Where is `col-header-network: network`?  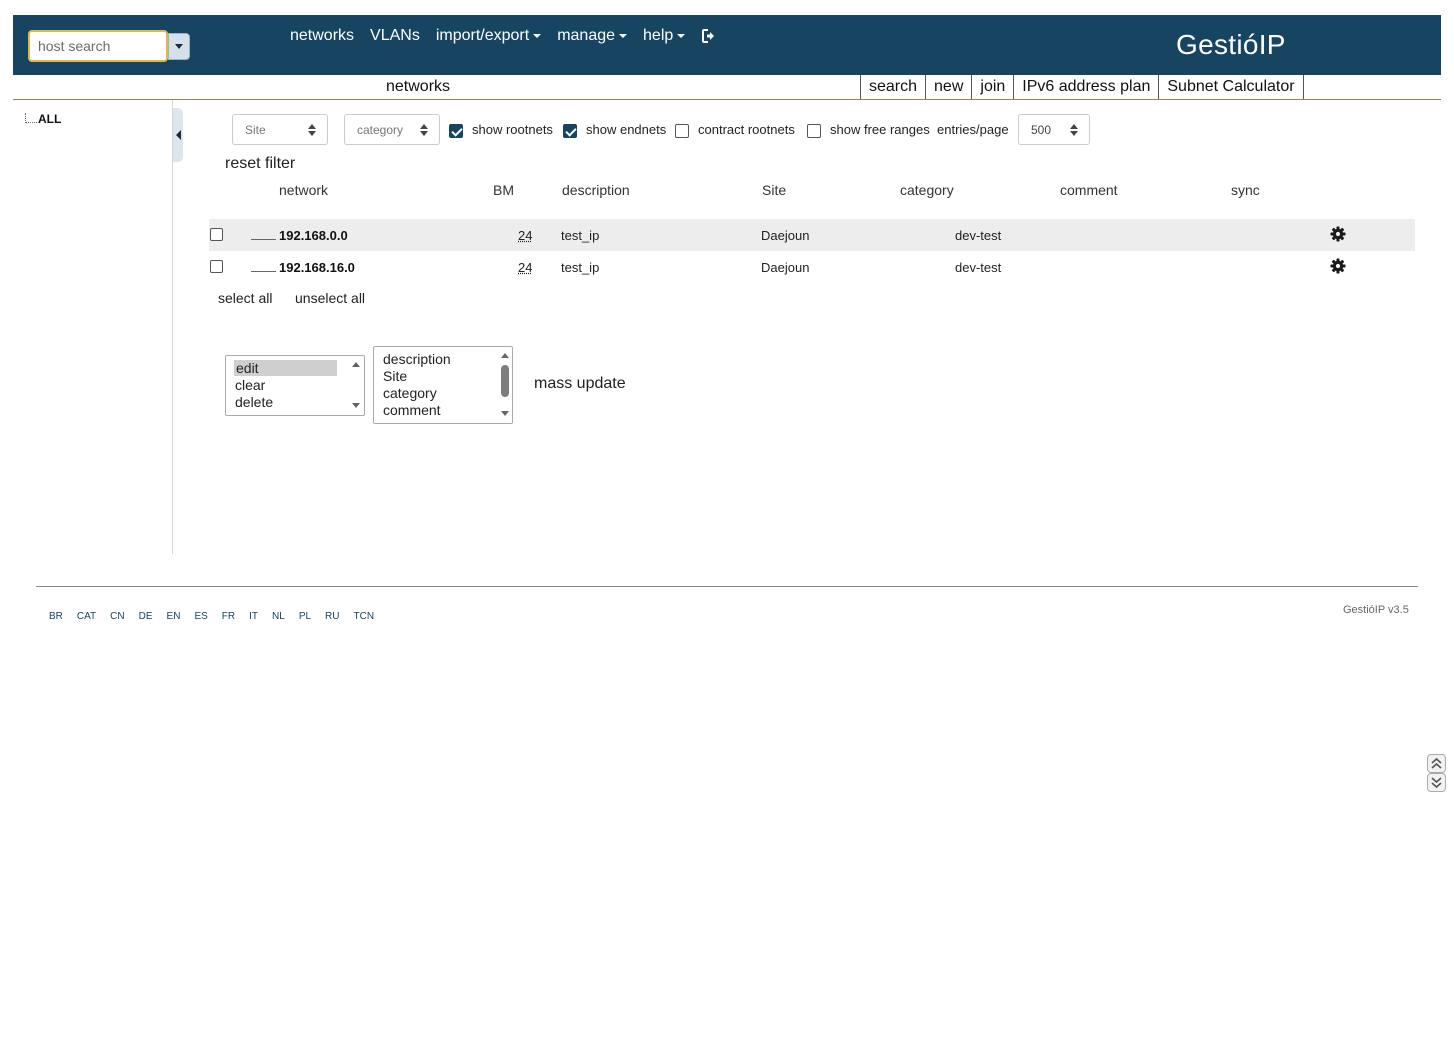 col-header-network: network is located at coordinates (303, 190).